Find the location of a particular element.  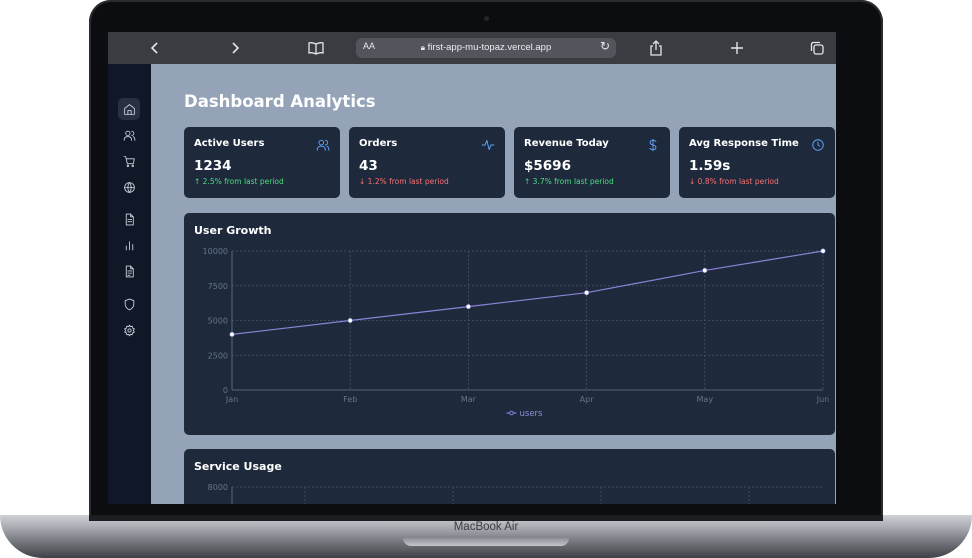

bar-chart-icon is located at coordinates (129, 245).